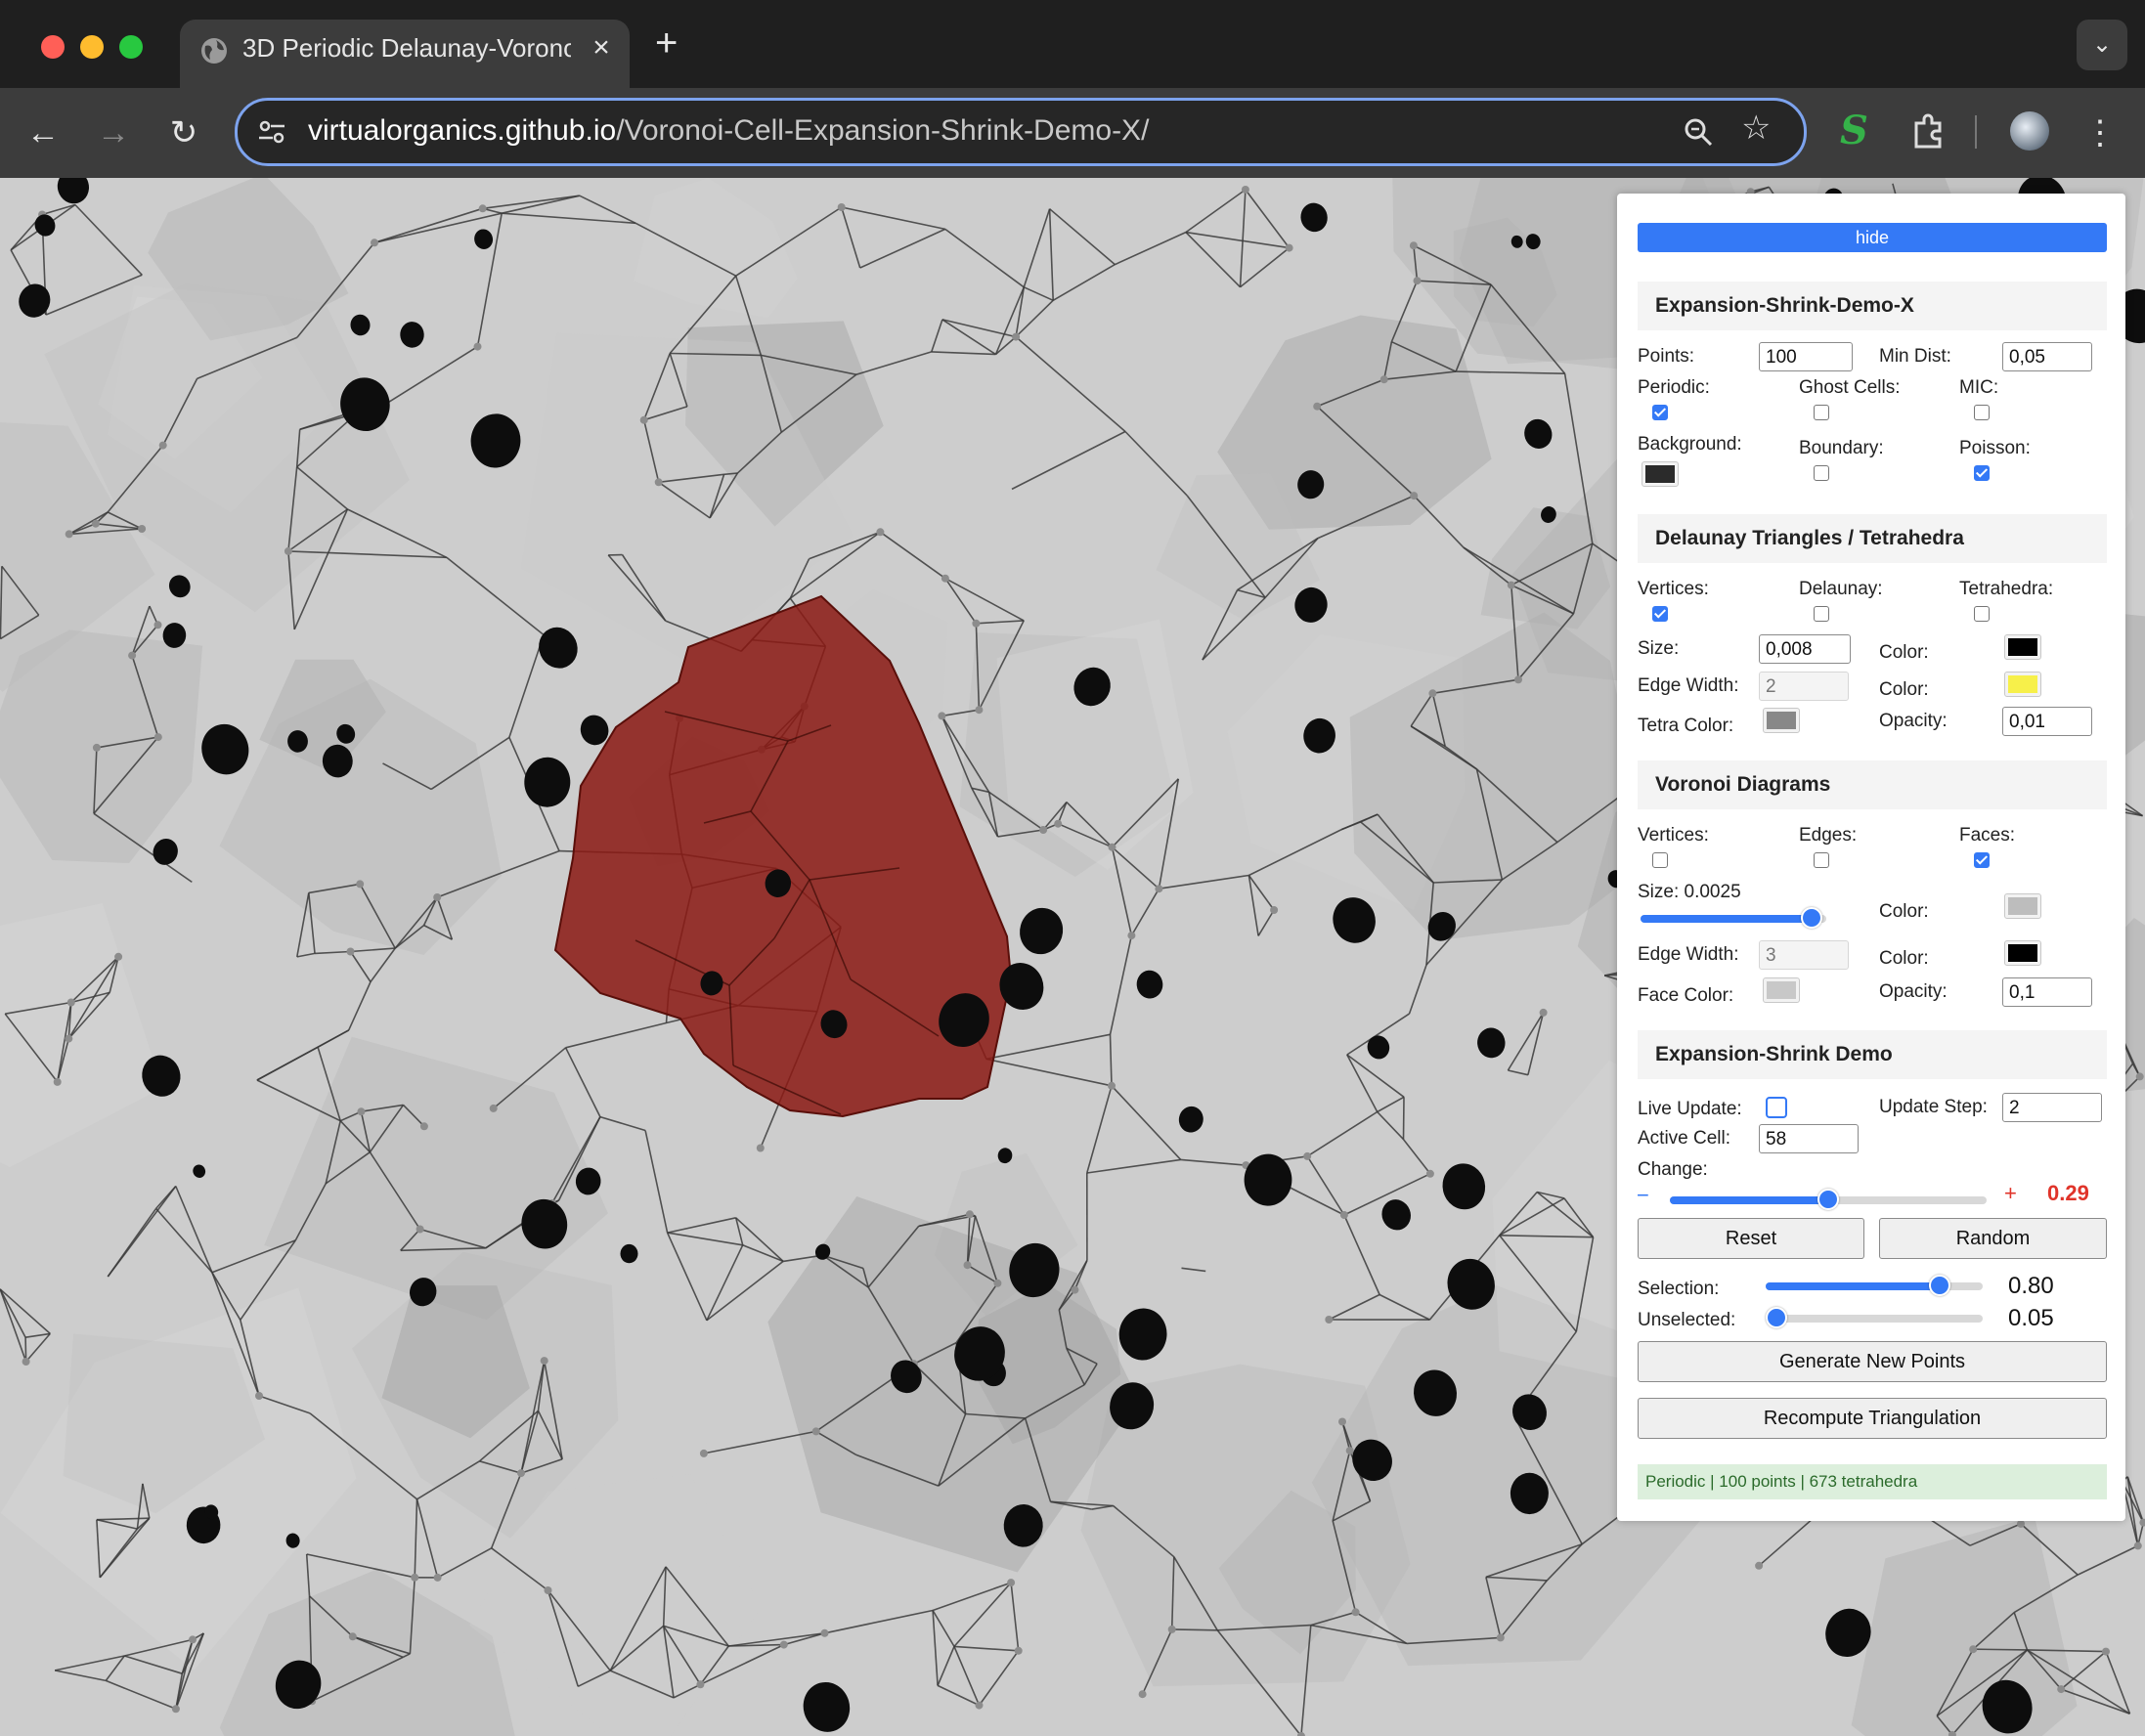 The image size is (2145, 1736). I want to click on delaunay-checkbox, so click(1821, 614).